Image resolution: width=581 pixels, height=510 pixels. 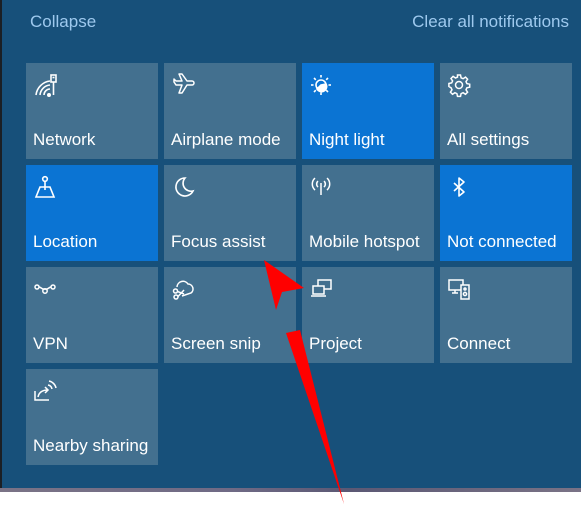 I want to click on tile-airplane-mode: Airplane mode, so click(x=230, y=111).